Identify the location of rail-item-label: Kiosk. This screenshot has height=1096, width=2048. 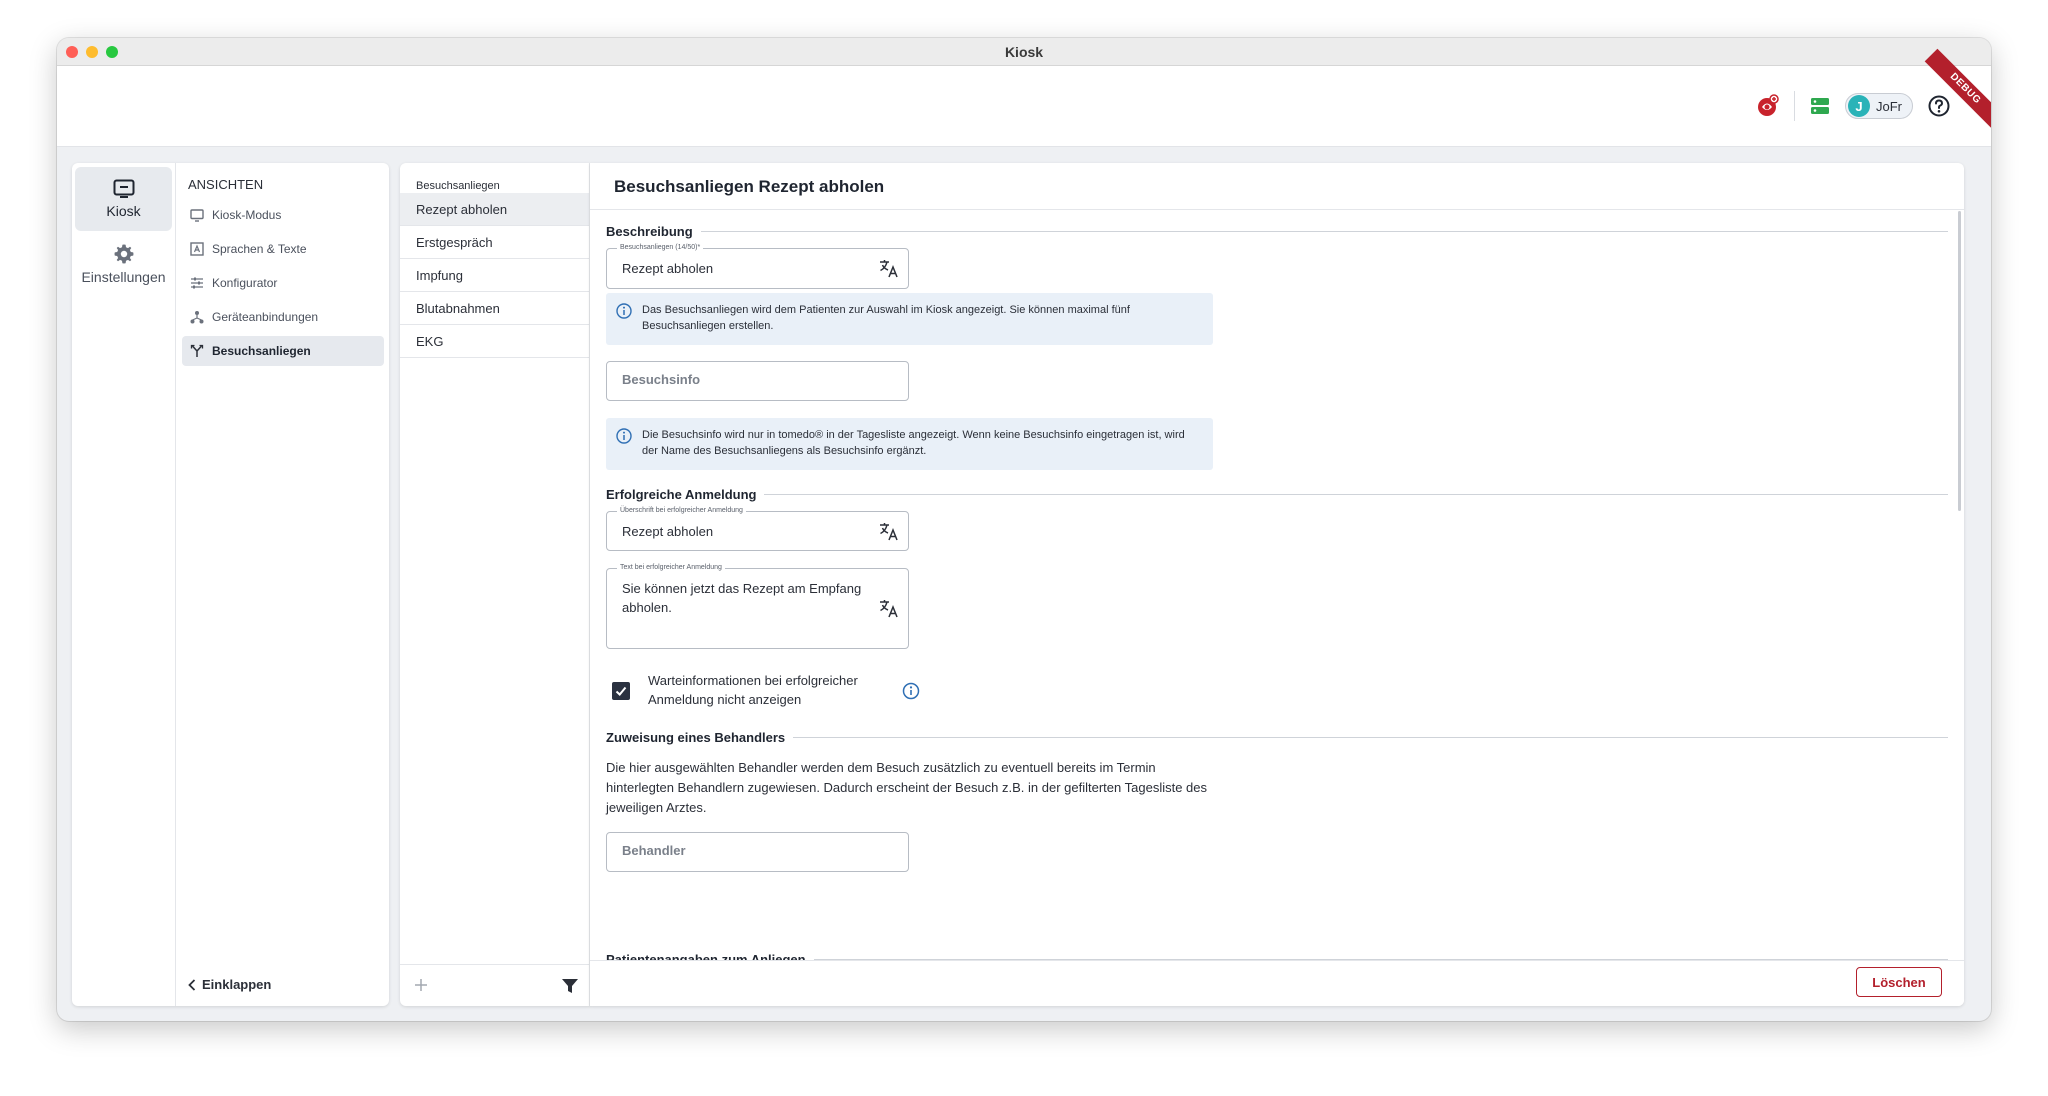
(123, 211).